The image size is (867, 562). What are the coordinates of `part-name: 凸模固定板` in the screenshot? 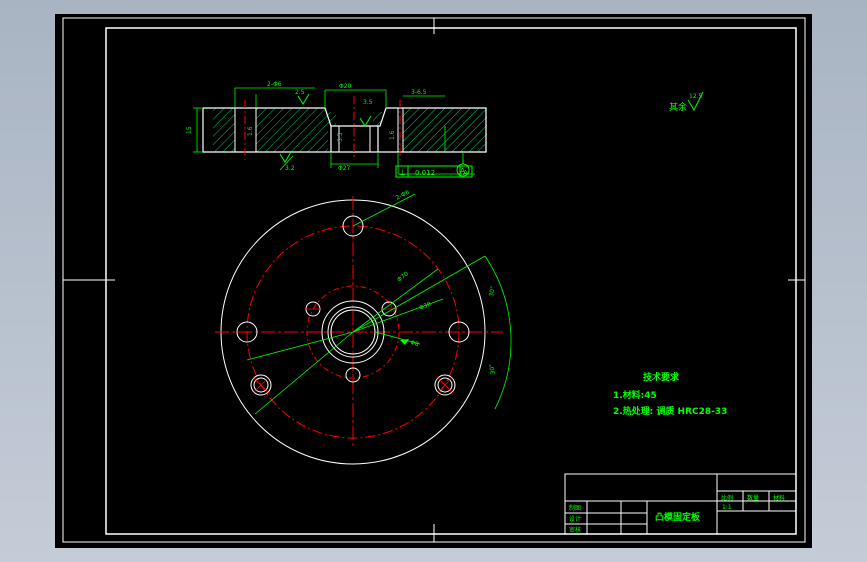 It's located at (678, 517).